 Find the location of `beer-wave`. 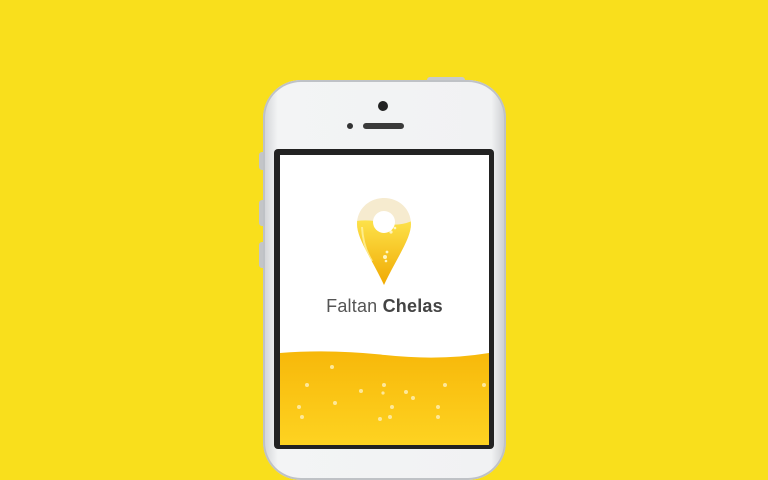

beer-wave is located at coordinates (384, 398).